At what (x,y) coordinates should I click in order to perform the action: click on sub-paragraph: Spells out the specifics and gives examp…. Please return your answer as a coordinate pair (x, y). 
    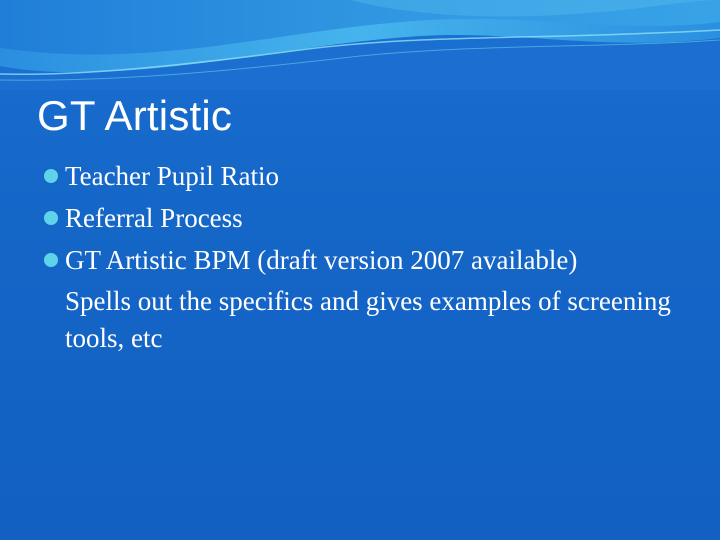
    Looking at the image, I should click on (368, 319).